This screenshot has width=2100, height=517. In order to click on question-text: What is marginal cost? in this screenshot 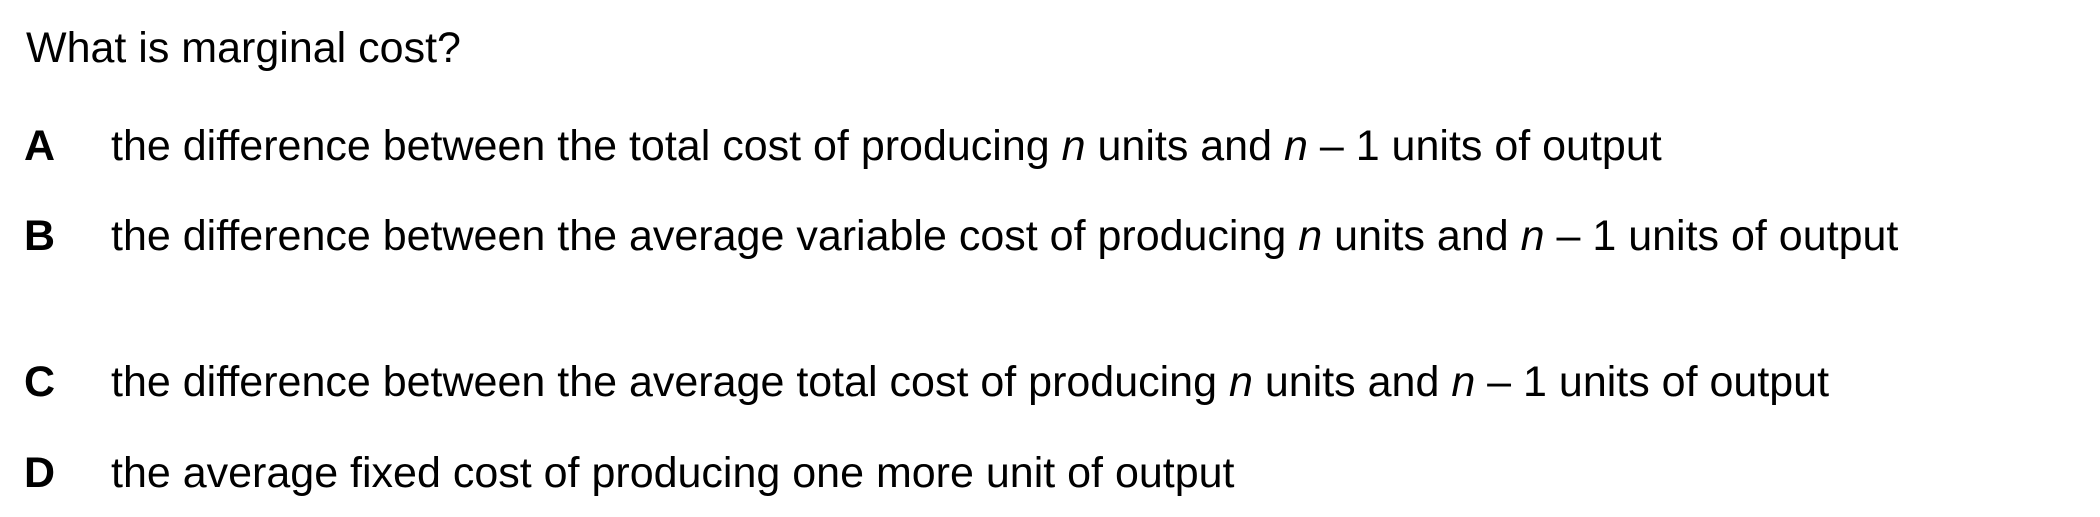, I will do `click(243, 48)`.